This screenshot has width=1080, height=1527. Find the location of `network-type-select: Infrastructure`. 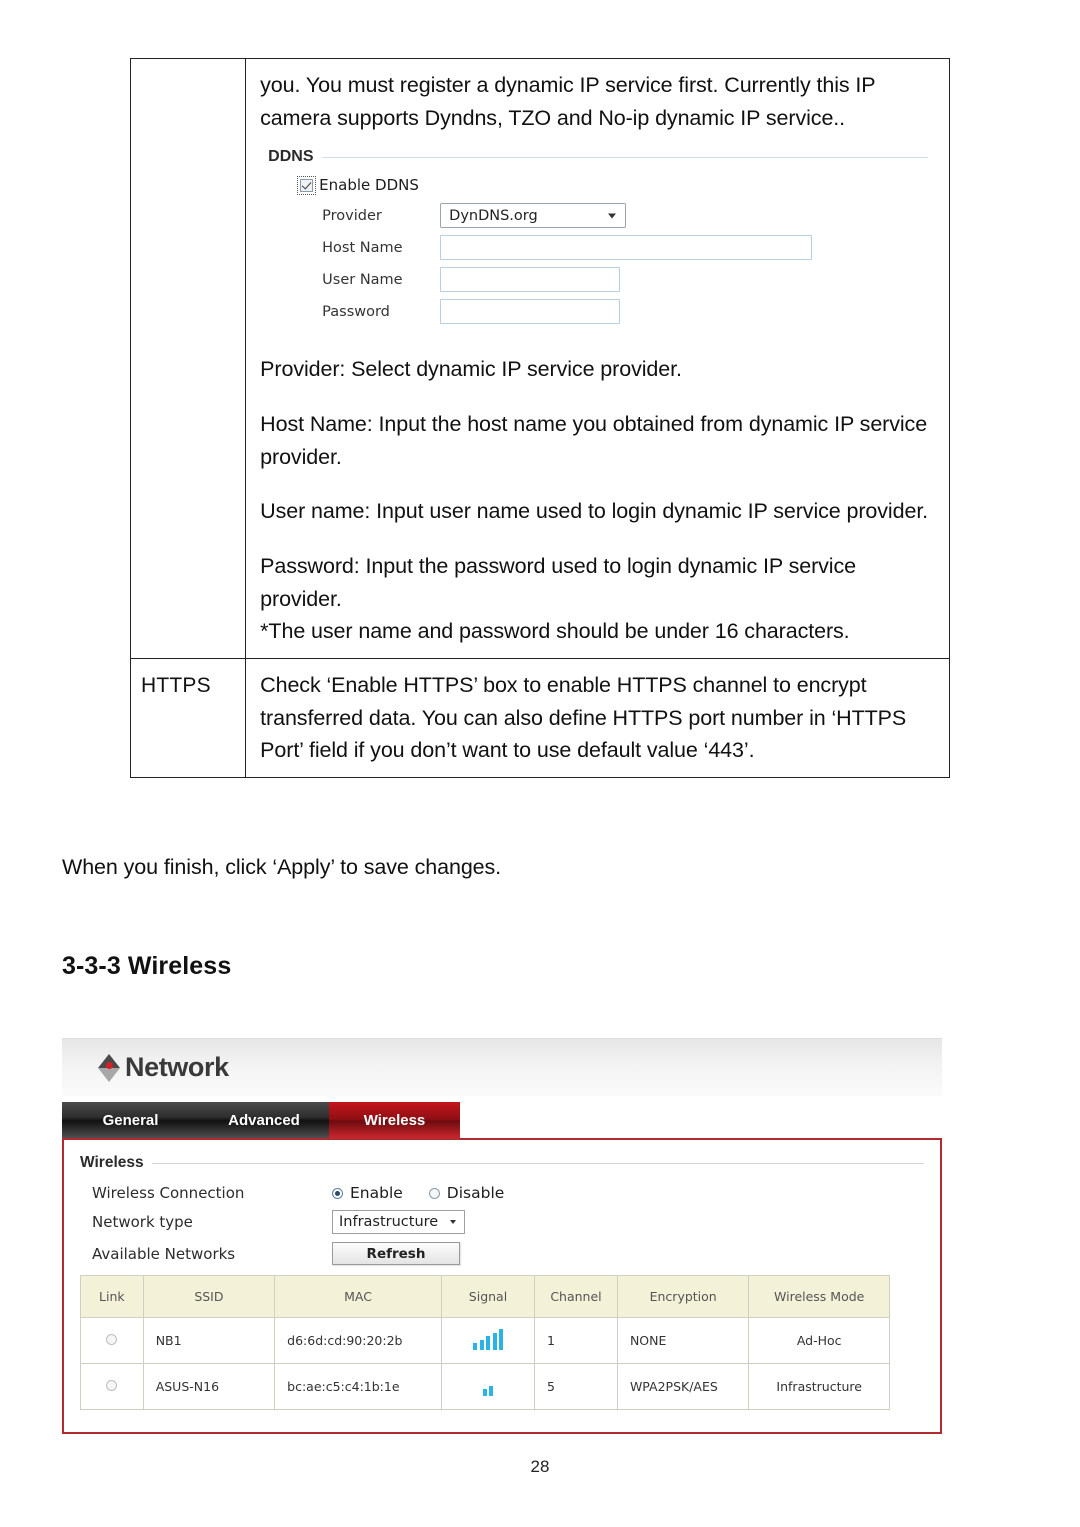

network-type-select: Infrastructure is located at coordinates (398, 1222).